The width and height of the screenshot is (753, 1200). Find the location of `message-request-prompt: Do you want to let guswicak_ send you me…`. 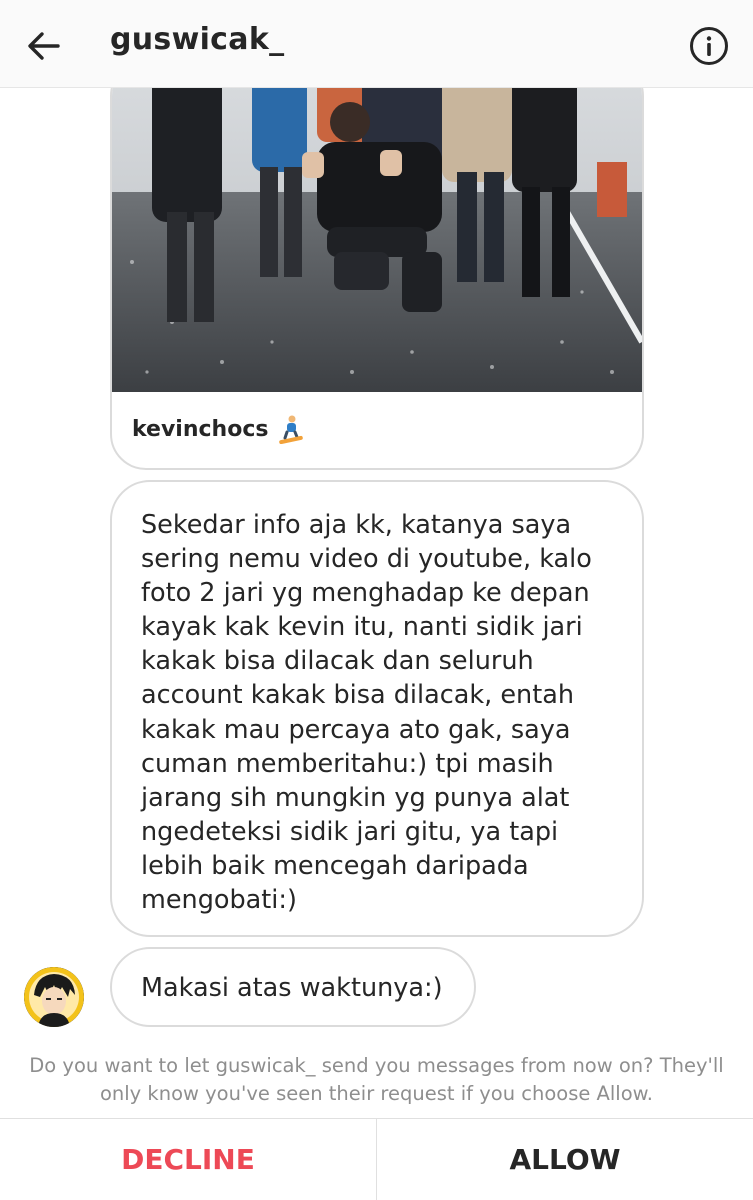

message-request-prompt: Do you want to let guswicak_ send you me… is located at coordinates (376, 1079).